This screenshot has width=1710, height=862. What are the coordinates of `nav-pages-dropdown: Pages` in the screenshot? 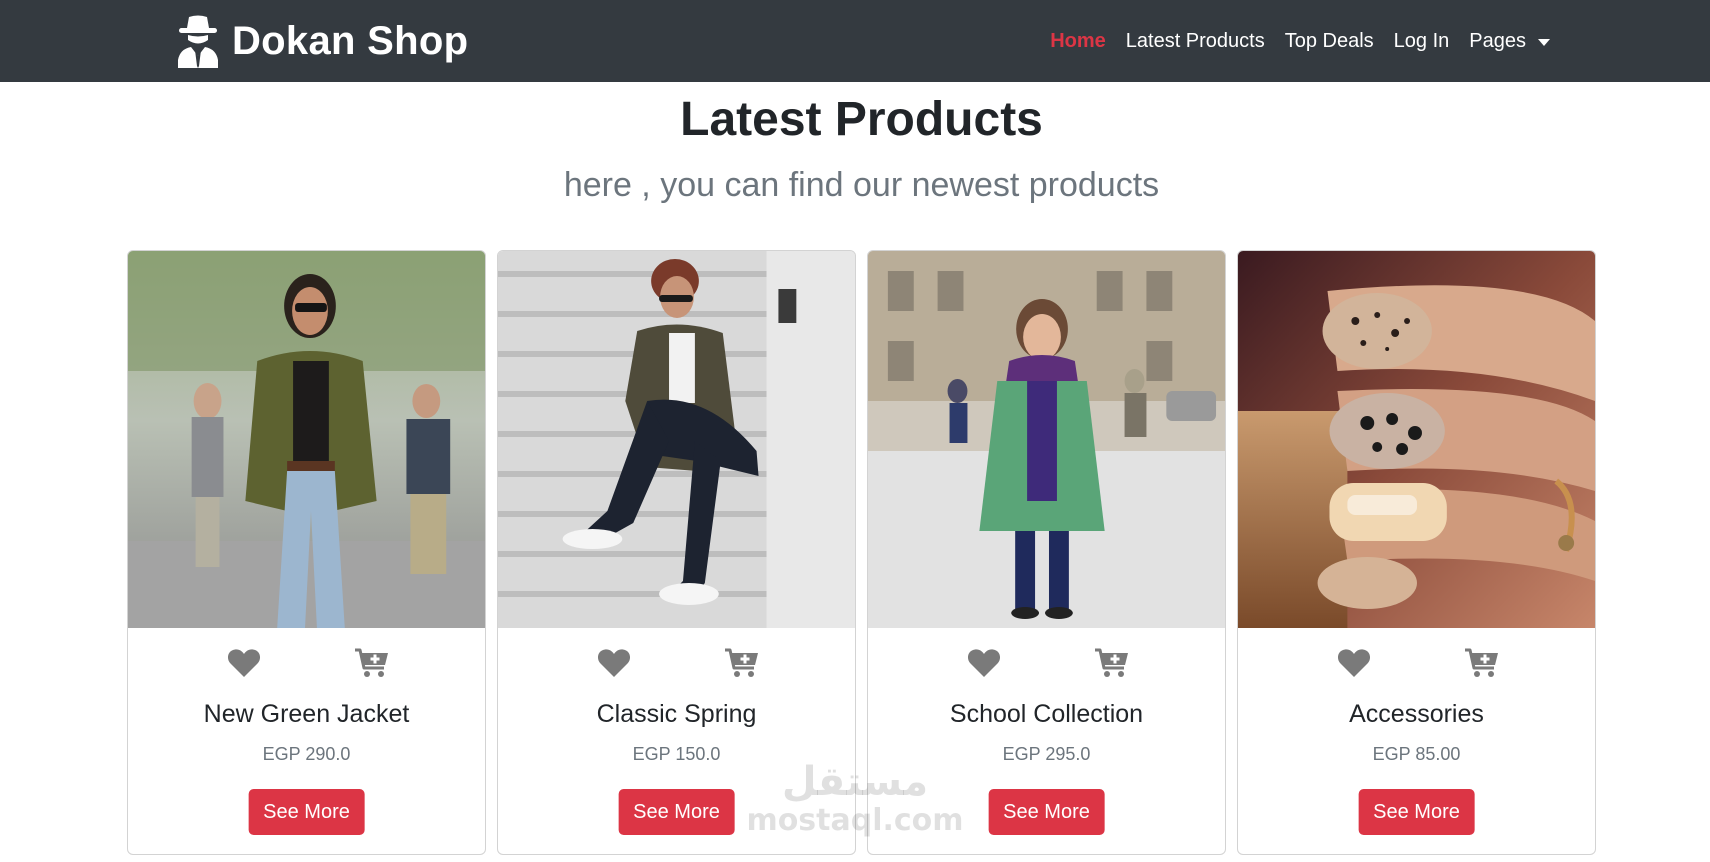 It's located at (1509, 41).